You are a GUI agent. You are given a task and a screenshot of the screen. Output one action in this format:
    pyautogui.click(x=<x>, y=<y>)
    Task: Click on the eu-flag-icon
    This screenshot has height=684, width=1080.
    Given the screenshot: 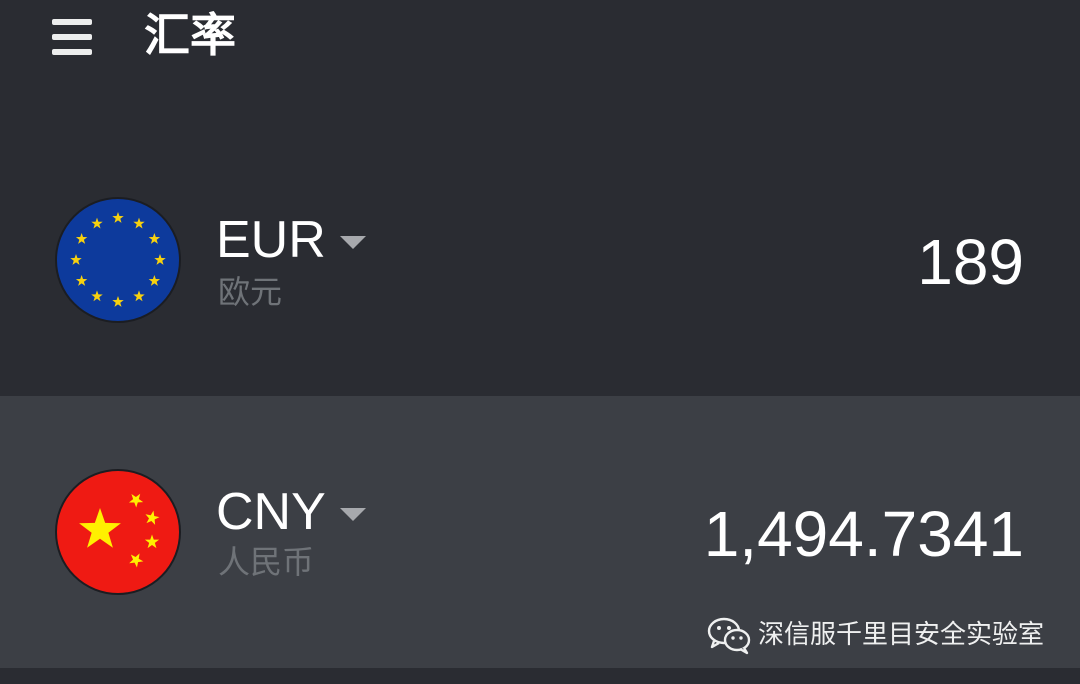 What is the action you would take?
    pyautogui.click(x=118, y=260)
    